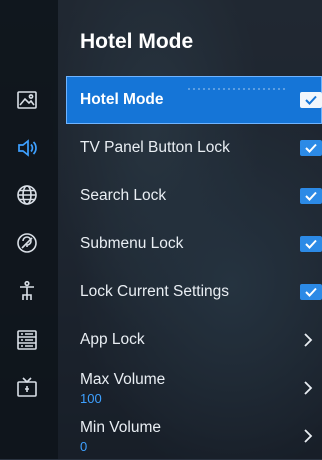  I want to click on page-title: Hotel Mode, so click(137, 41).